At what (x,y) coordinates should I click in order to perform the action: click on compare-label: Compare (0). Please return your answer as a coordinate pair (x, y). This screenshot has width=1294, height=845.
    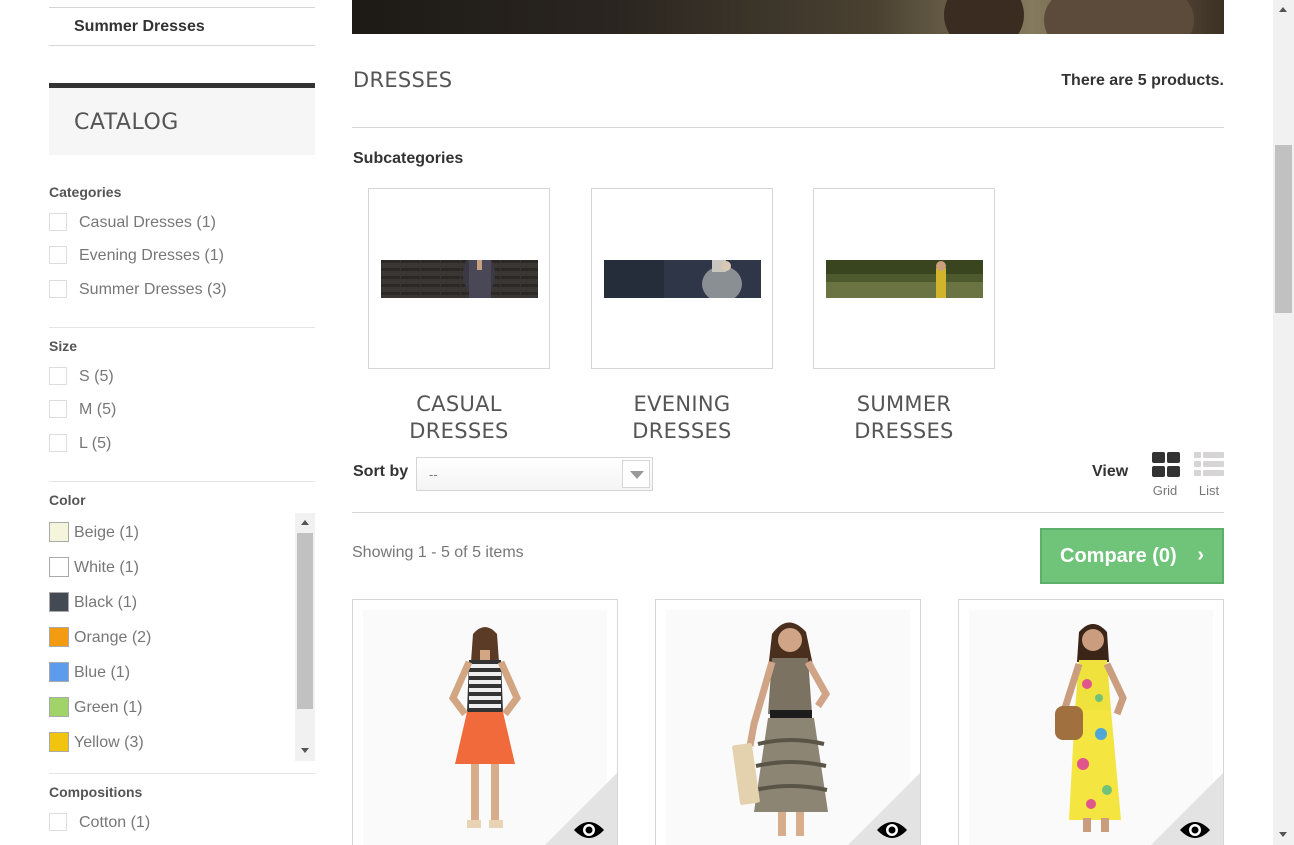
    Looking at the image, I should click on (1118, 556).